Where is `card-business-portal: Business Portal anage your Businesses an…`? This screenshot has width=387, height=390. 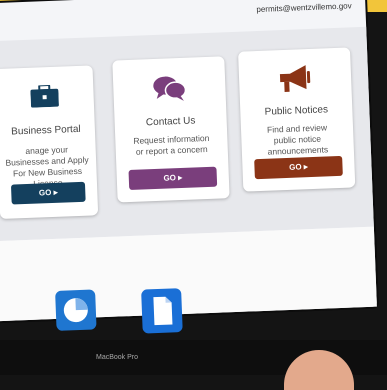 card-business-portal: Business Portal anage your Businesses an… is located at coordinates (49, 142).